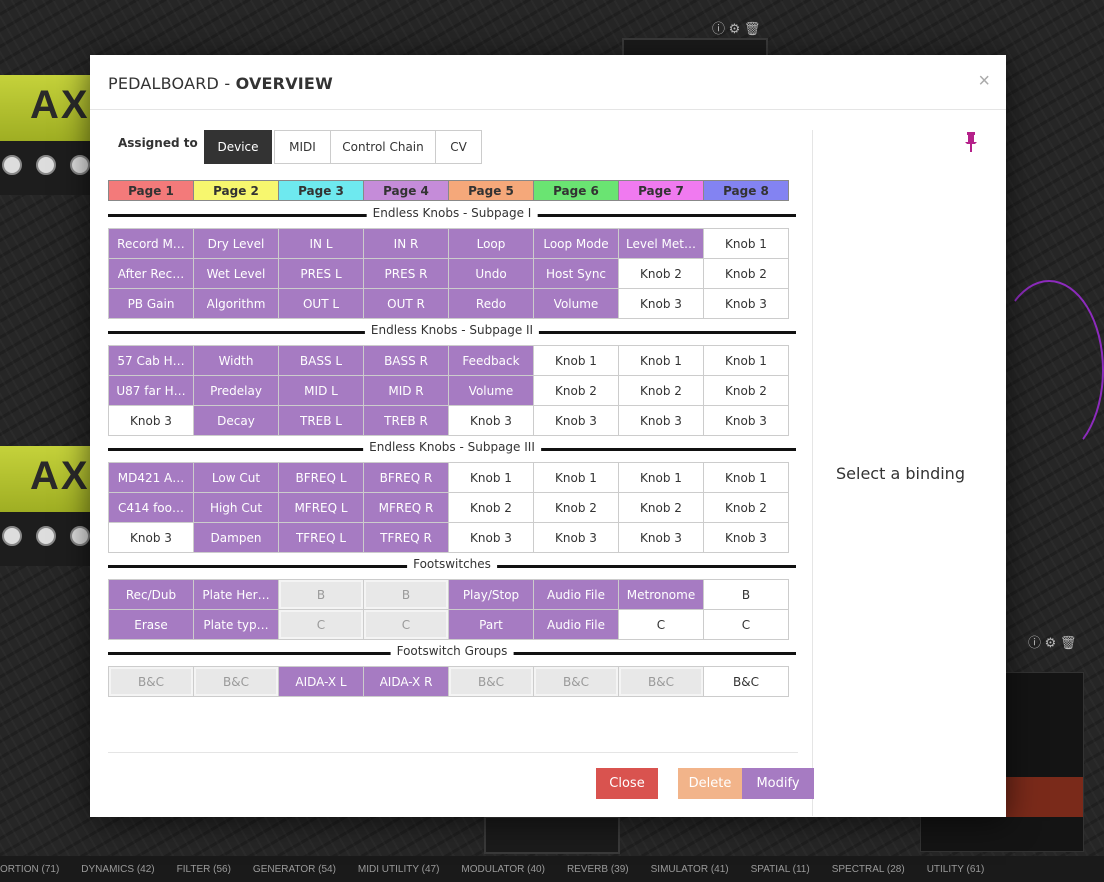  What do you see at coordinates (321, 360) in the screenshot?
I see `binding-cell: BASS L` at bounding box center [321, 360].